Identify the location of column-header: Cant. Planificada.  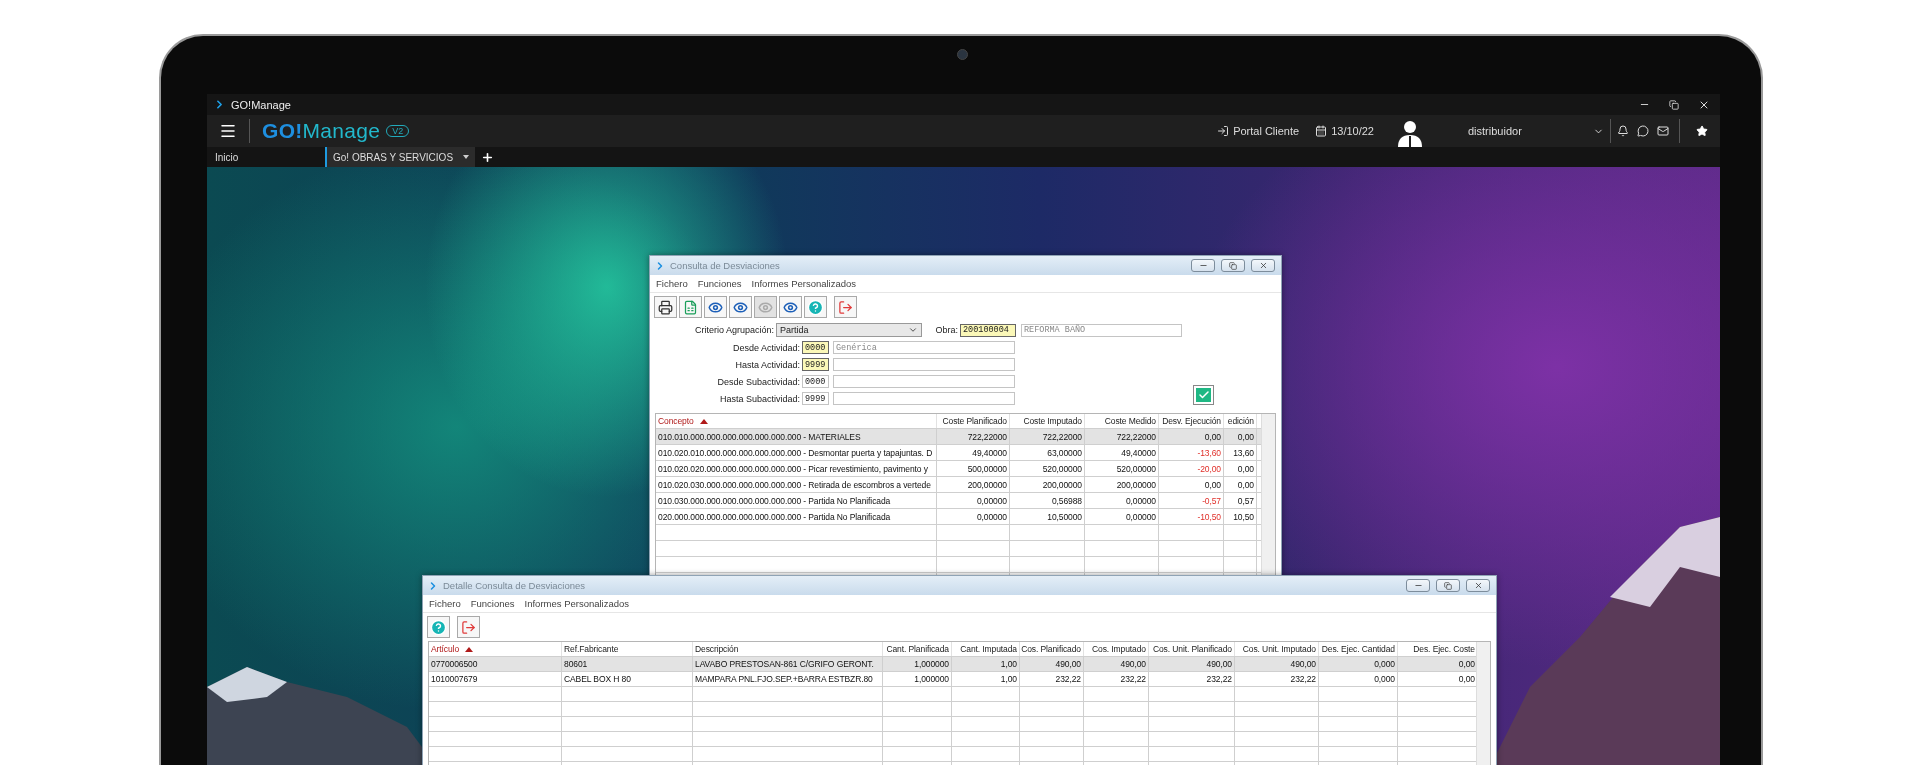
(917, 649).